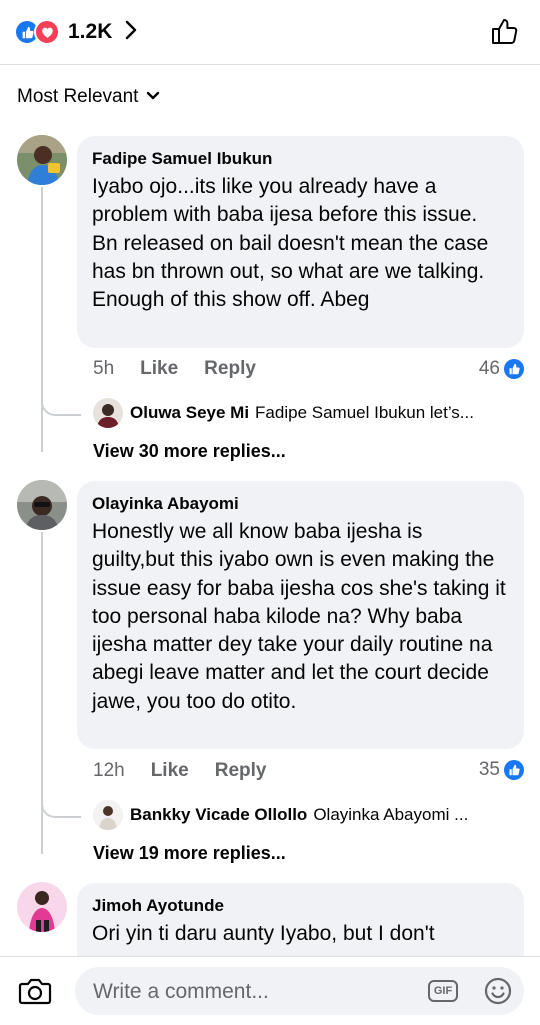  Describe the element at coordinates (489, 368) in the screenshot. I see `reaction-number: 46` at that location.